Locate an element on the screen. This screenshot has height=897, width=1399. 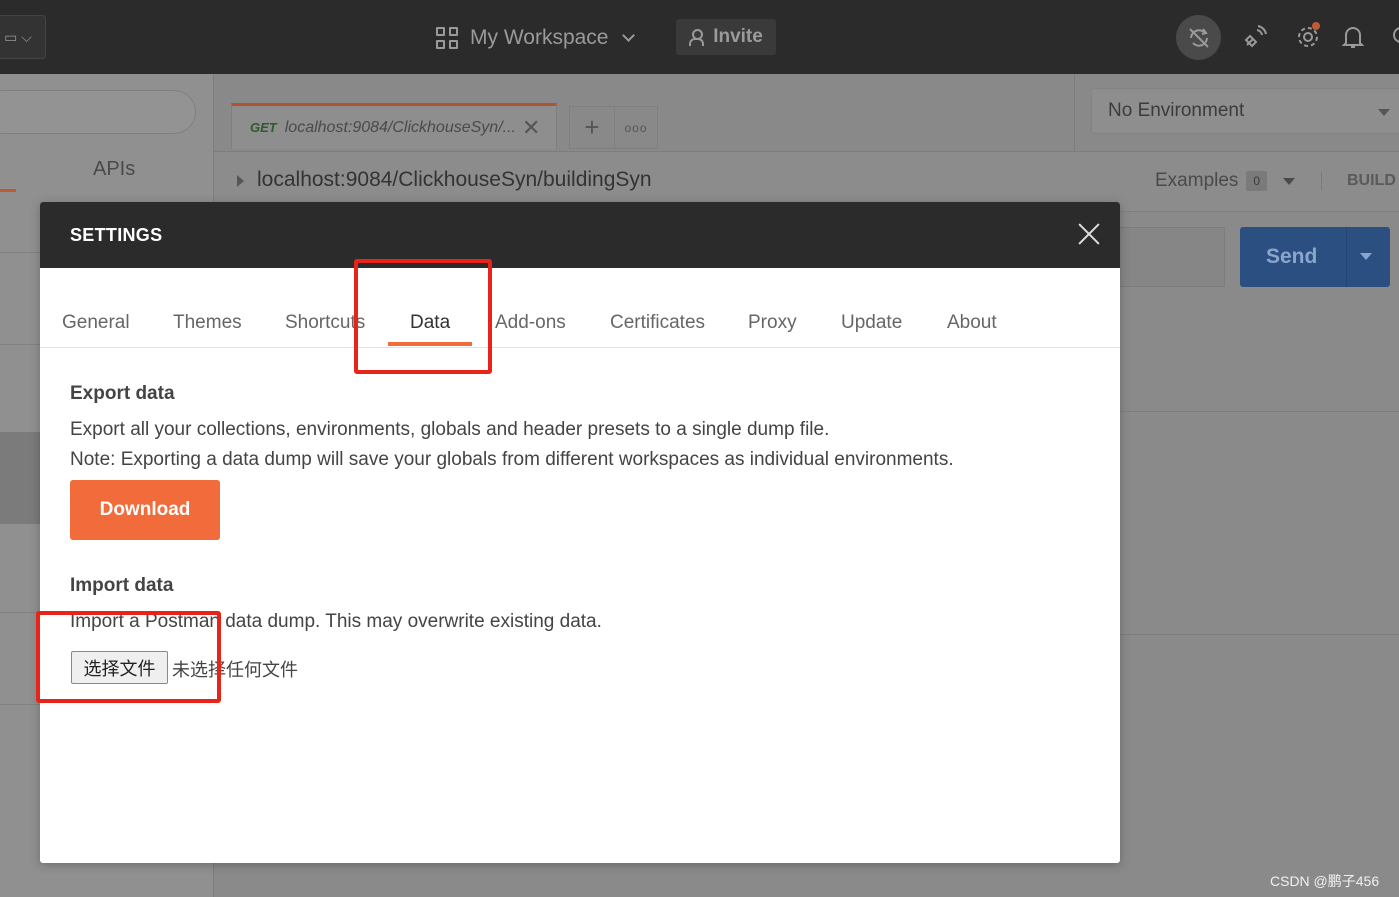
invite-label: Invite is located at coordinates (738, 36).